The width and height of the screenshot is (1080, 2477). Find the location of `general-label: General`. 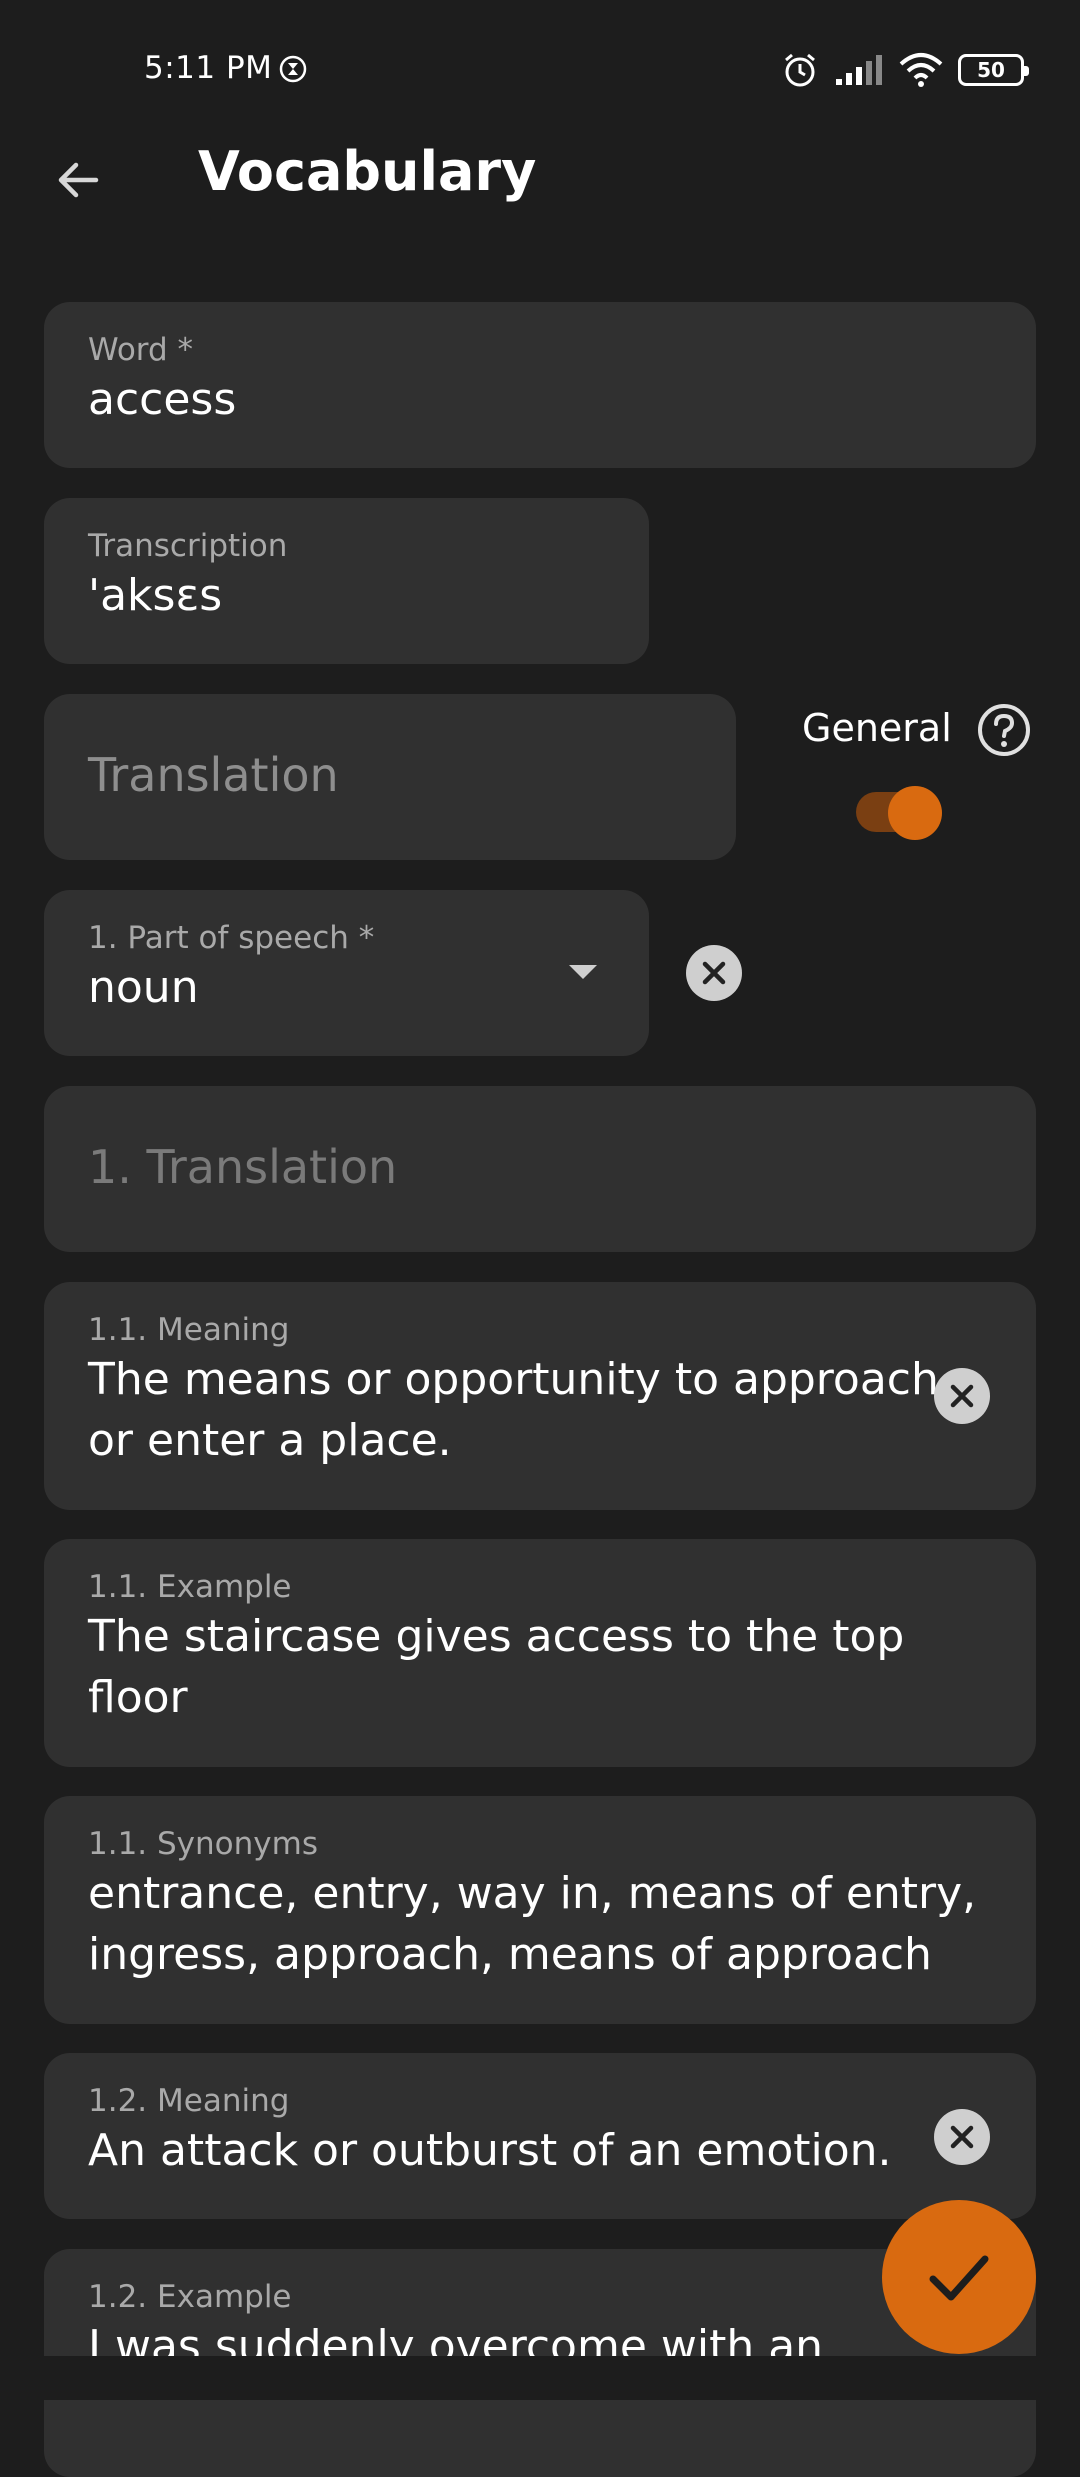

general-label: General is located at coordinates (877, 728).